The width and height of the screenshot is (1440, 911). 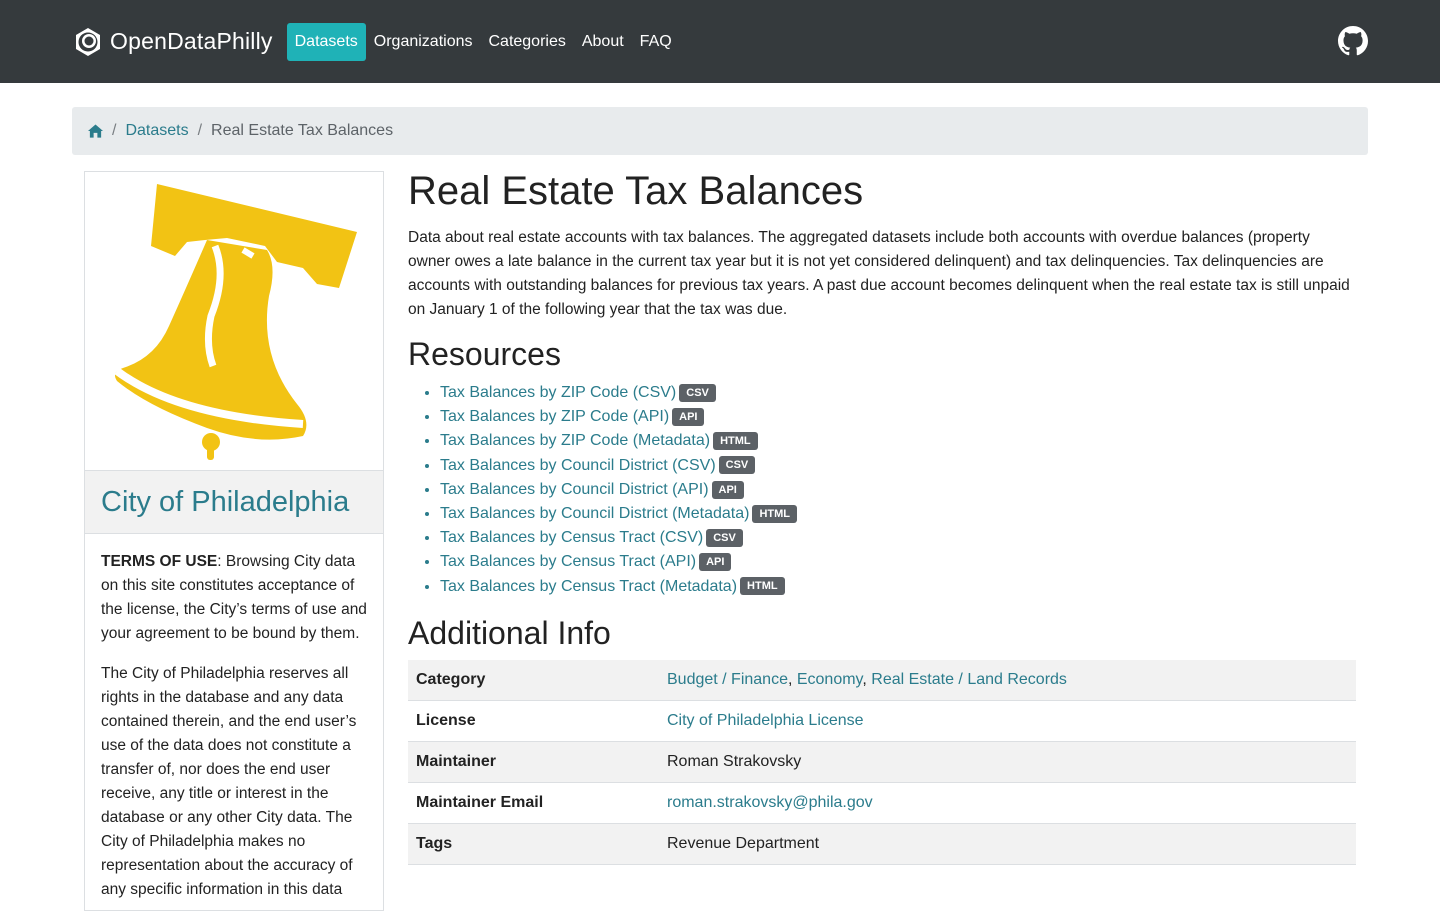 What do you see at coordinates (95, 131) in the screenshot?
I see `home-icon` at bounding box center [95, 131].